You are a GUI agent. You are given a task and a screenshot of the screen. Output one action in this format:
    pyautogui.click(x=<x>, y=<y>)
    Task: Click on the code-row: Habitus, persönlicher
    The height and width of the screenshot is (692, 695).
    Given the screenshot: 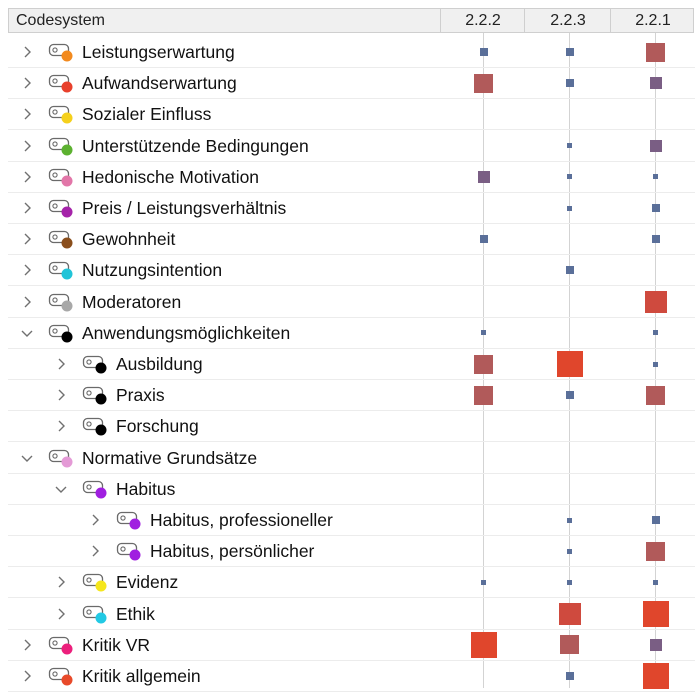 What is the action you would take?
    pyautogui.click(x=347, y=552)
    